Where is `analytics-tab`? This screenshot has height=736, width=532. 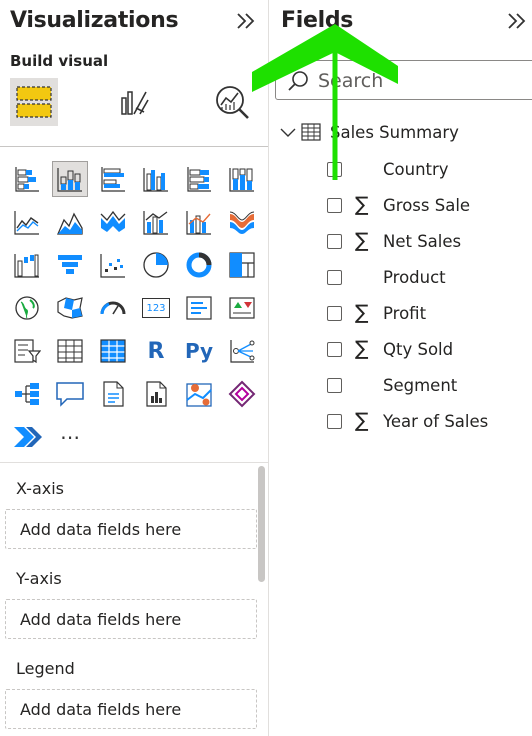
analytics-tab is located at coordinates (232, 102).